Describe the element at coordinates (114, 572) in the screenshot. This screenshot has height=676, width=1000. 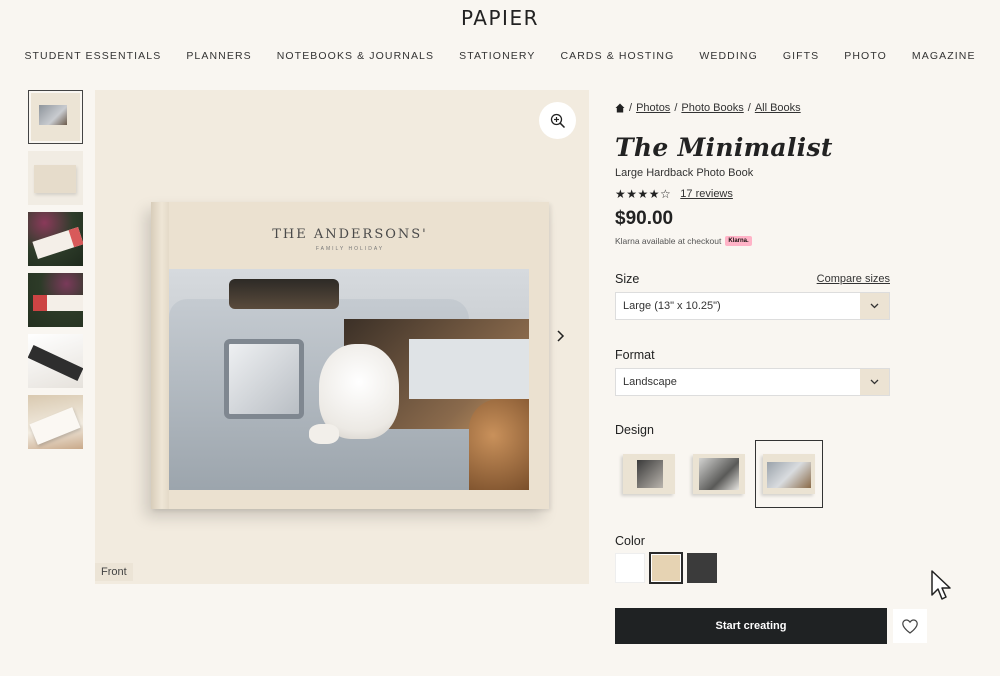
I see `view-label: Front` at that location.